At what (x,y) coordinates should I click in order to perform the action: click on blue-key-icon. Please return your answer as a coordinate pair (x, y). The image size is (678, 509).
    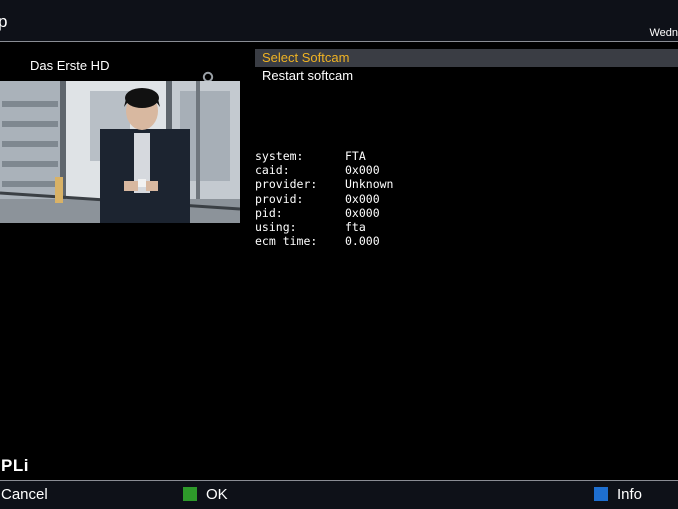
    Looking at the image, I should click on (601, 494).